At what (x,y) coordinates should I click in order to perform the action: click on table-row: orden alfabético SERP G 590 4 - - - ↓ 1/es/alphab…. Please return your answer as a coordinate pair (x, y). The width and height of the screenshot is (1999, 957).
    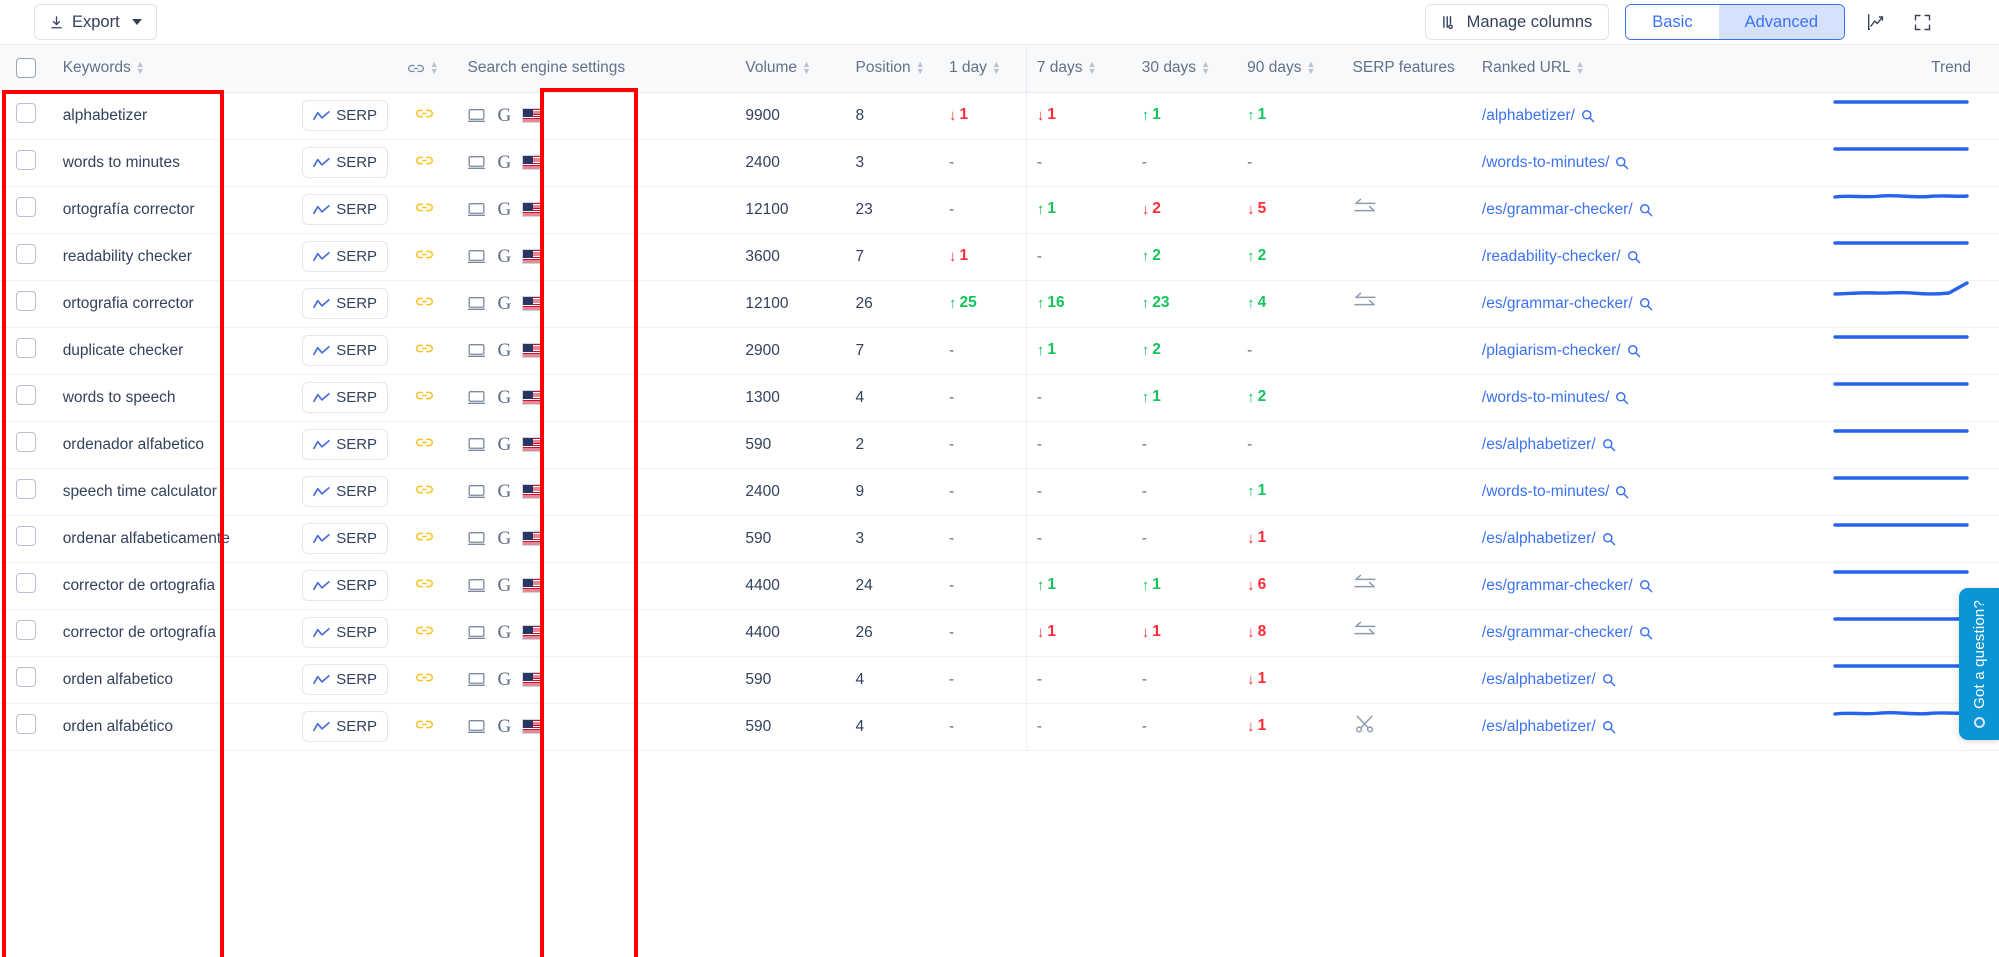
    Looking at the image, I should click on (999, 727).